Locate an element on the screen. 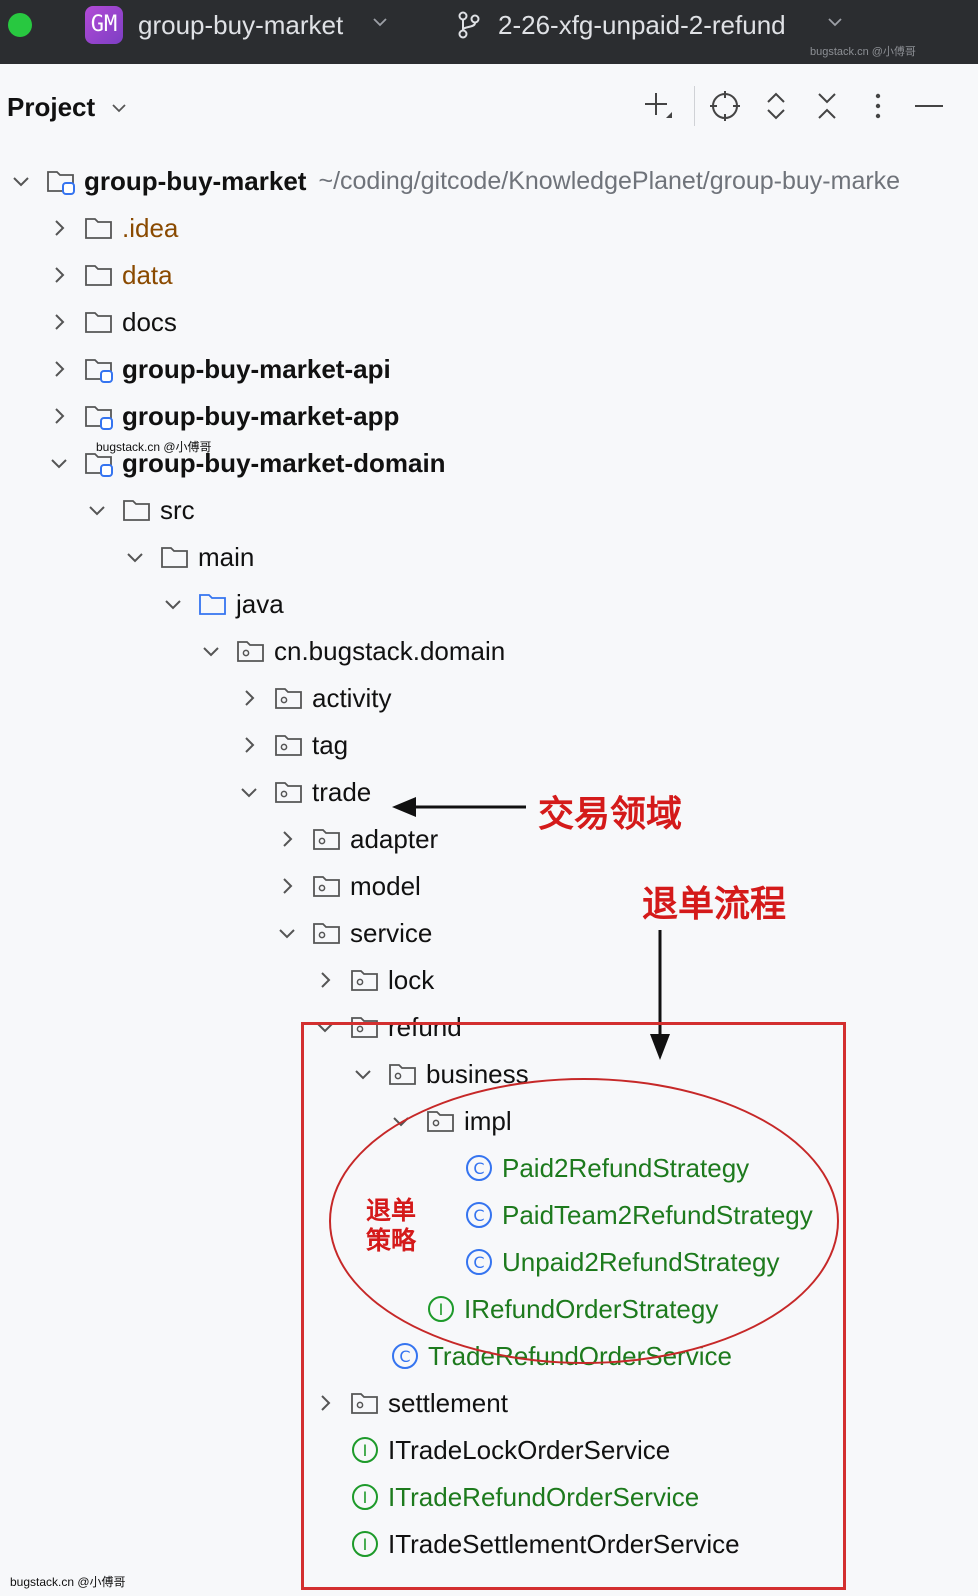  project-panel-header: Project is located at coordinates (489, 106).